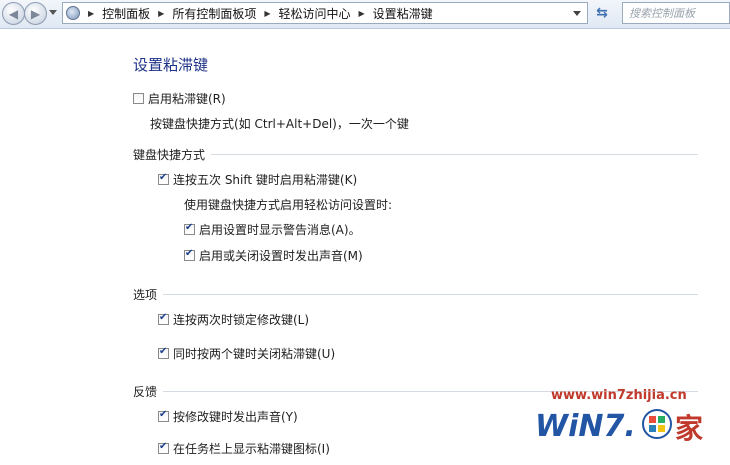  I want to click on section-heading: 反馈, so click(145, 392).